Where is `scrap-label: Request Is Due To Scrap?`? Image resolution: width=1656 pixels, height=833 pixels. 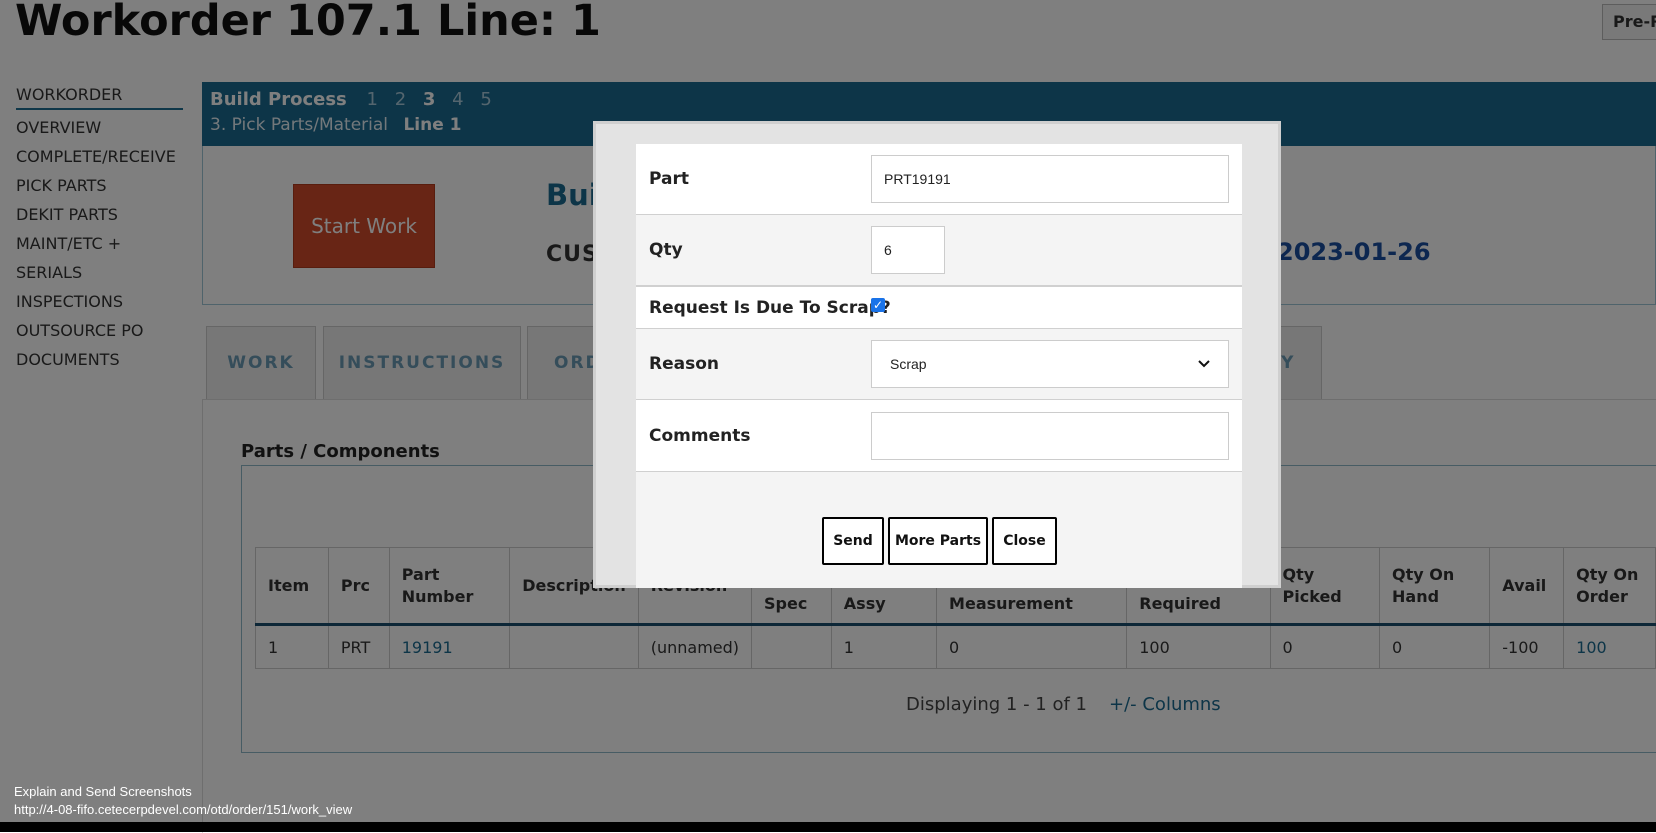 scrap-label: Request Is Due To Scrap? is located at coordinates (770, 308).